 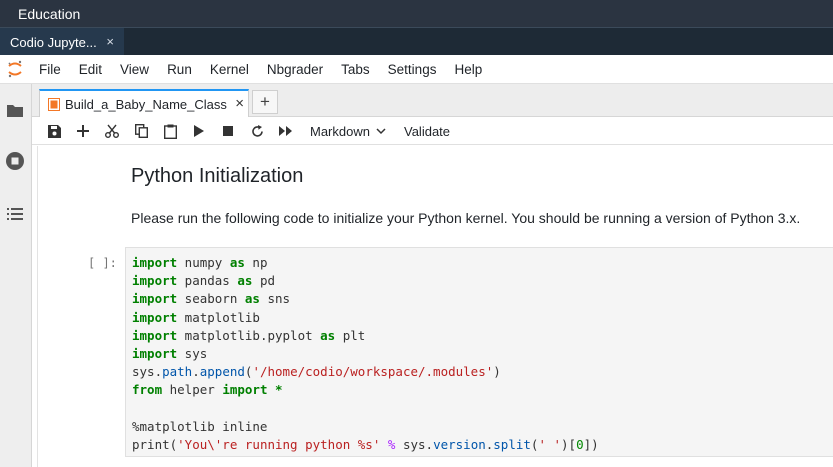 I want to click on code-token: *, so click(x=279, y=390).